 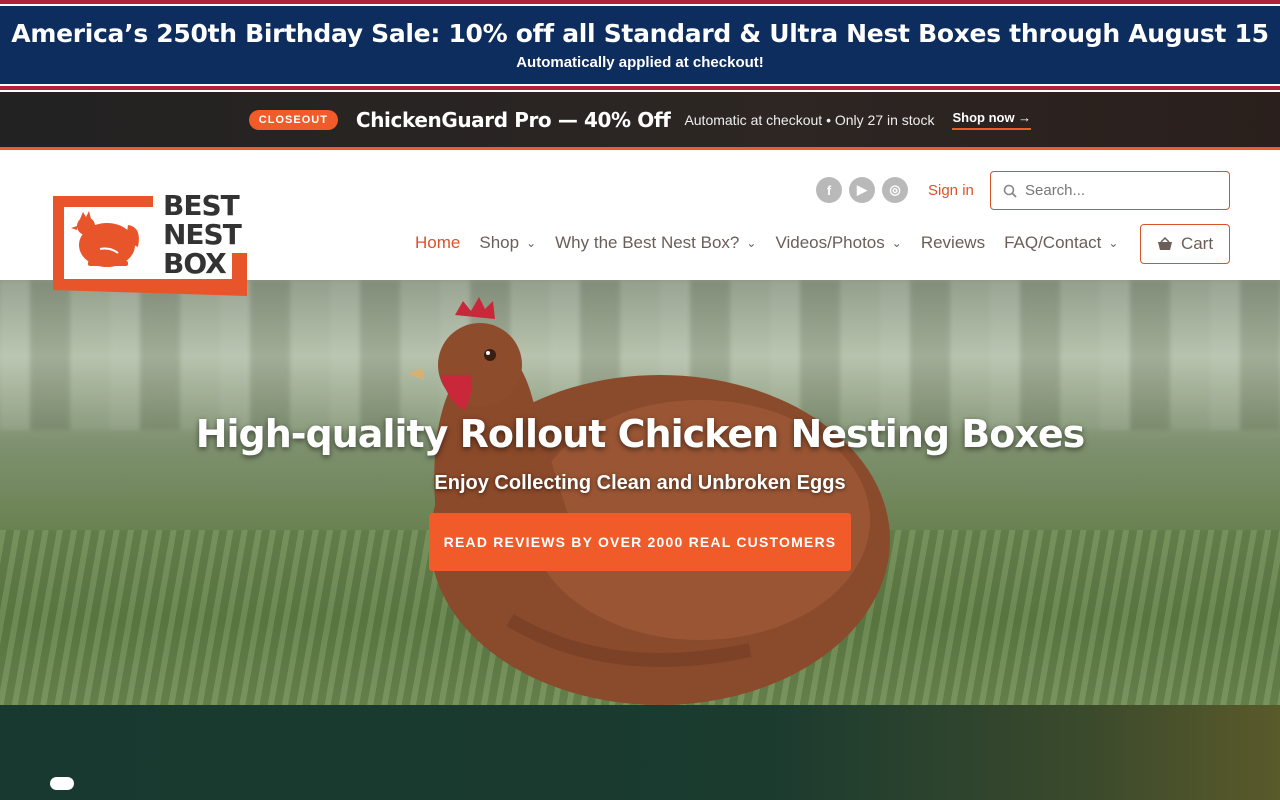 I want to click on closeout-details: Automatic at checkout • Only 27 in stock, so click(x=809, y=119).